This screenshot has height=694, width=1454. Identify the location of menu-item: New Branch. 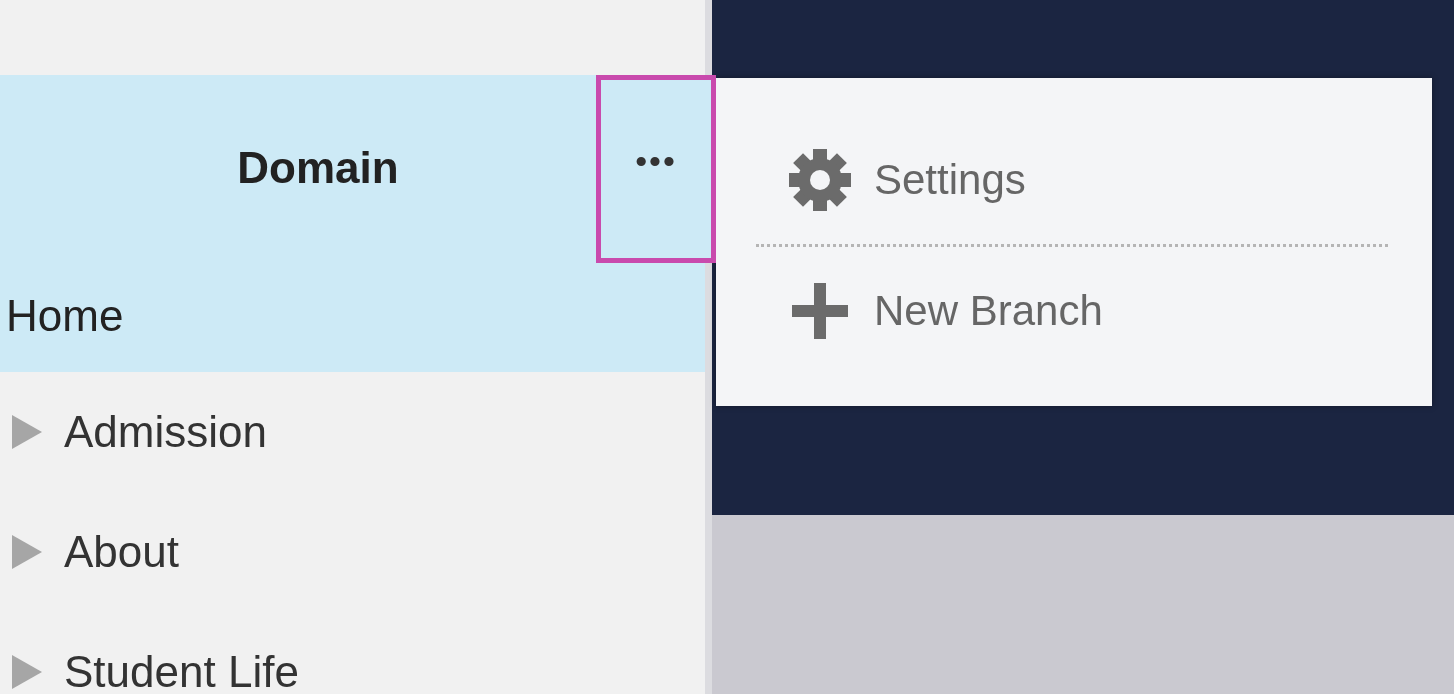
(929, 311).